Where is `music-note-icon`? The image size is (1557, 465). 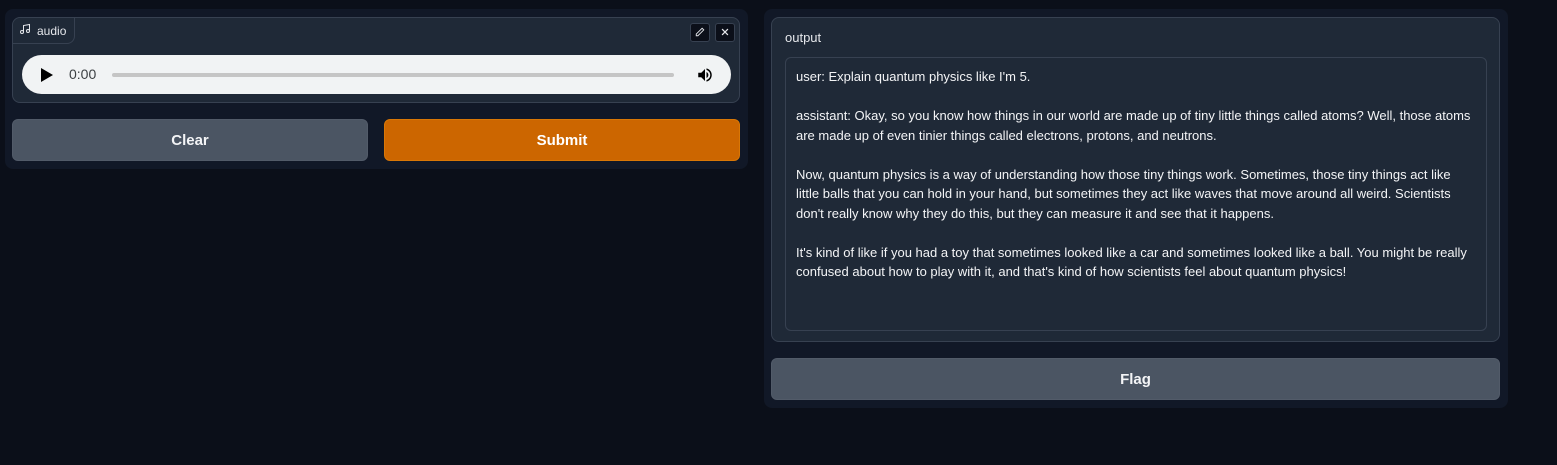 music-note-icon is located at coordinates (25, 30).